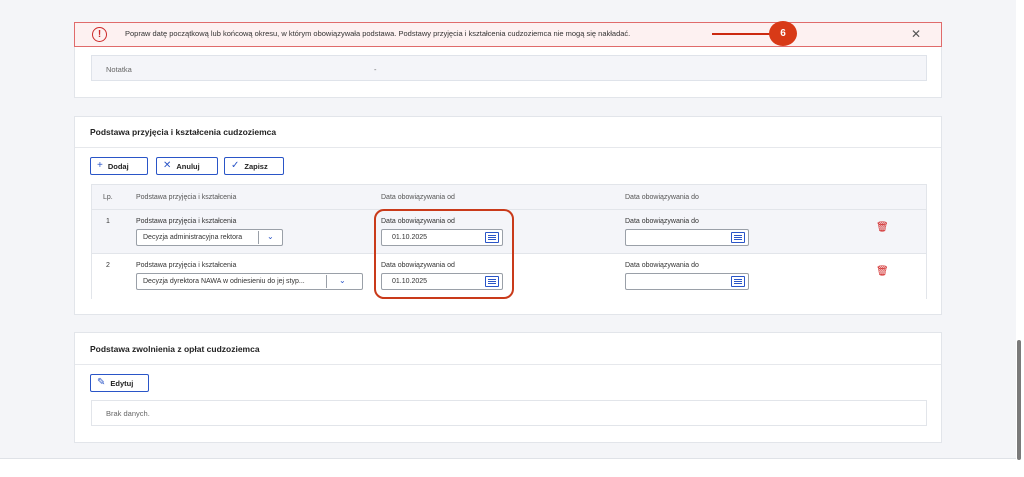 The image size is (1024, 477). Describe the element at coordinates (101, 382) in the screenshot. I see `pencil-icon: ✎` at that location.